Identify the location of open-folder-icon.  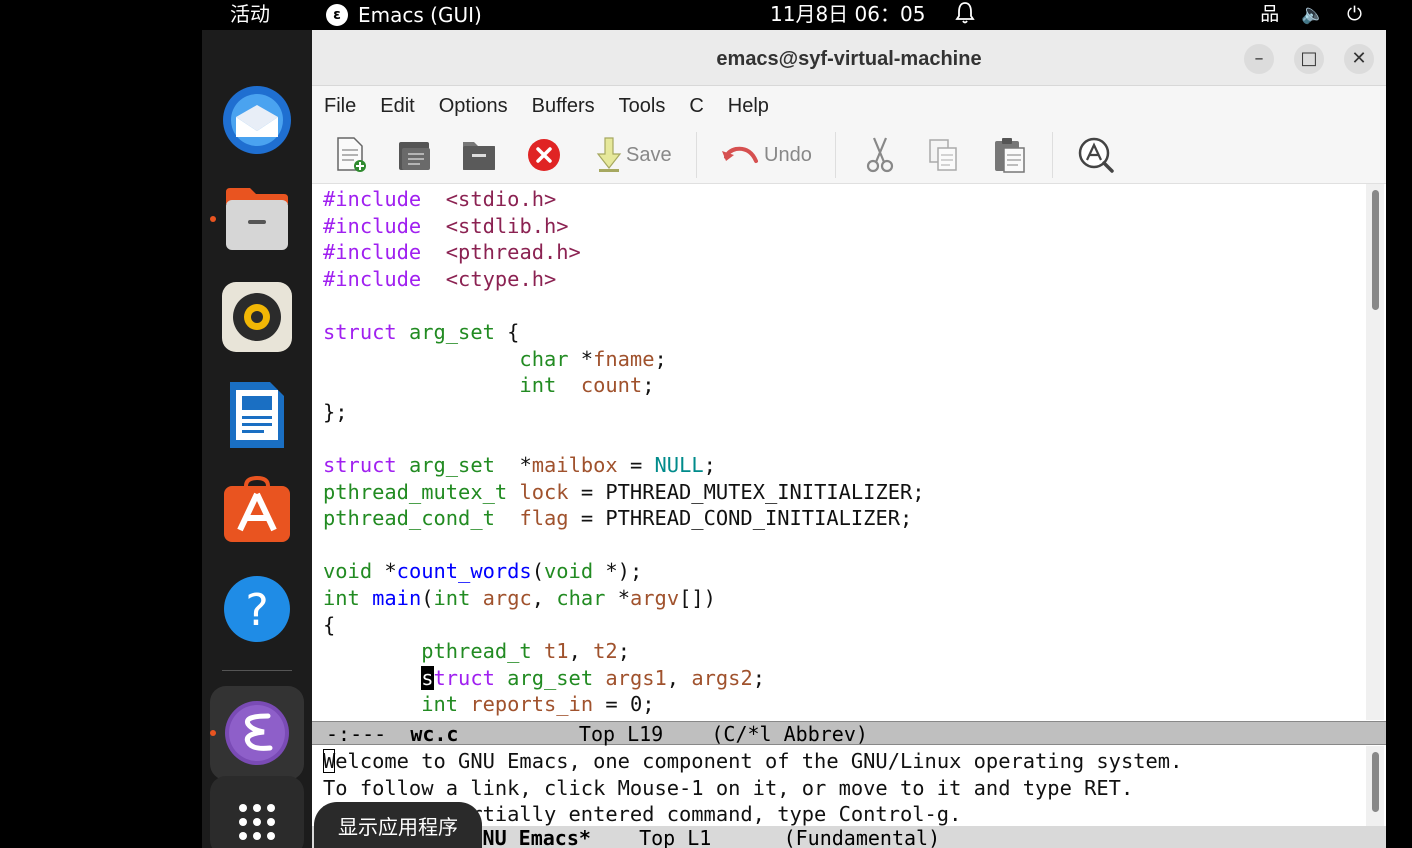
(414, 156).